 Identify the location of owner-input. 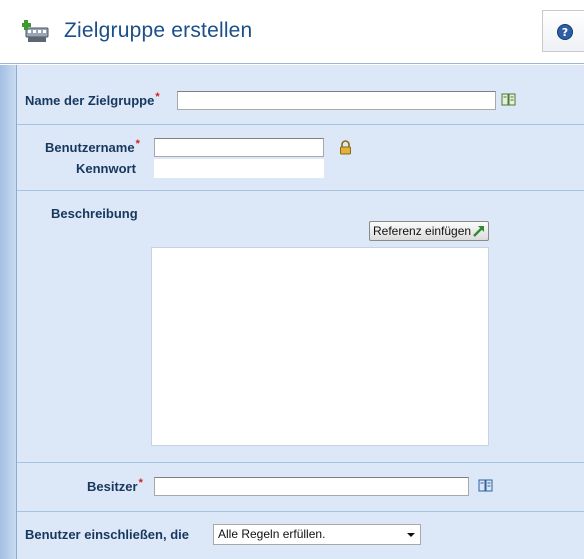
(311, 486).